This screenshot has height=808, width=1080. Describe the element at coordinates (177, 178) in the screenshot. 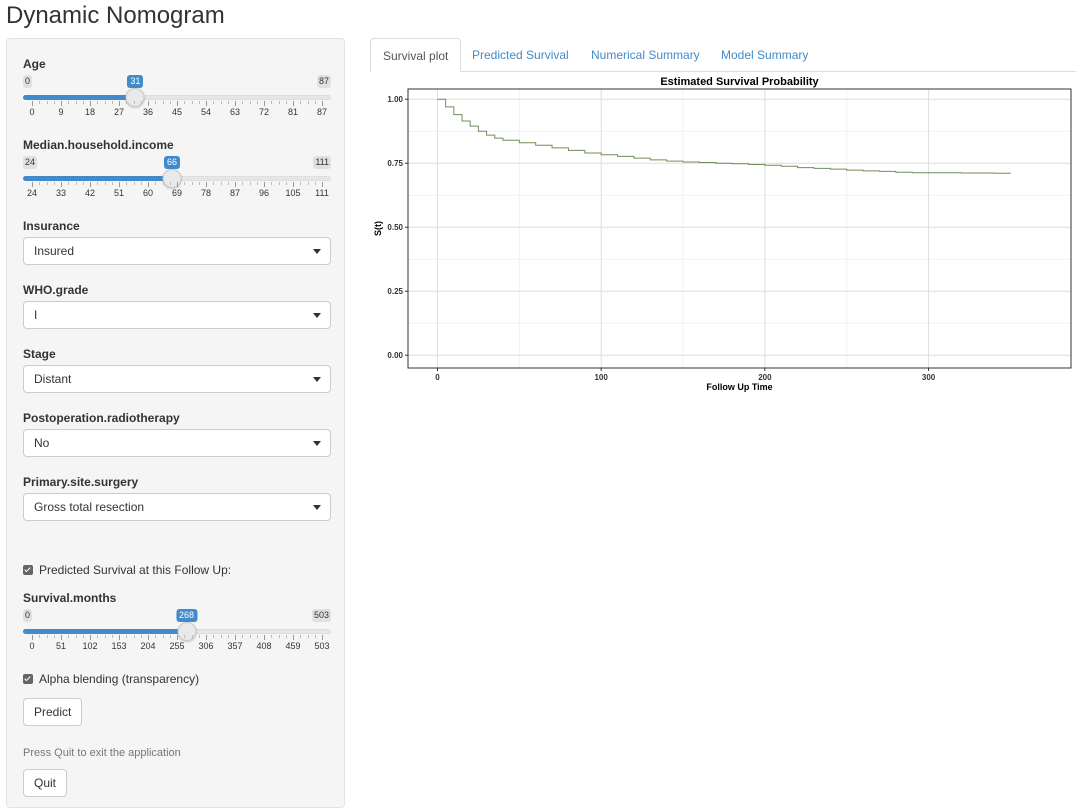

I see `income-slider: 24 111 66 24 33 42 51 60 69 78 87 96 105 111` at that location.